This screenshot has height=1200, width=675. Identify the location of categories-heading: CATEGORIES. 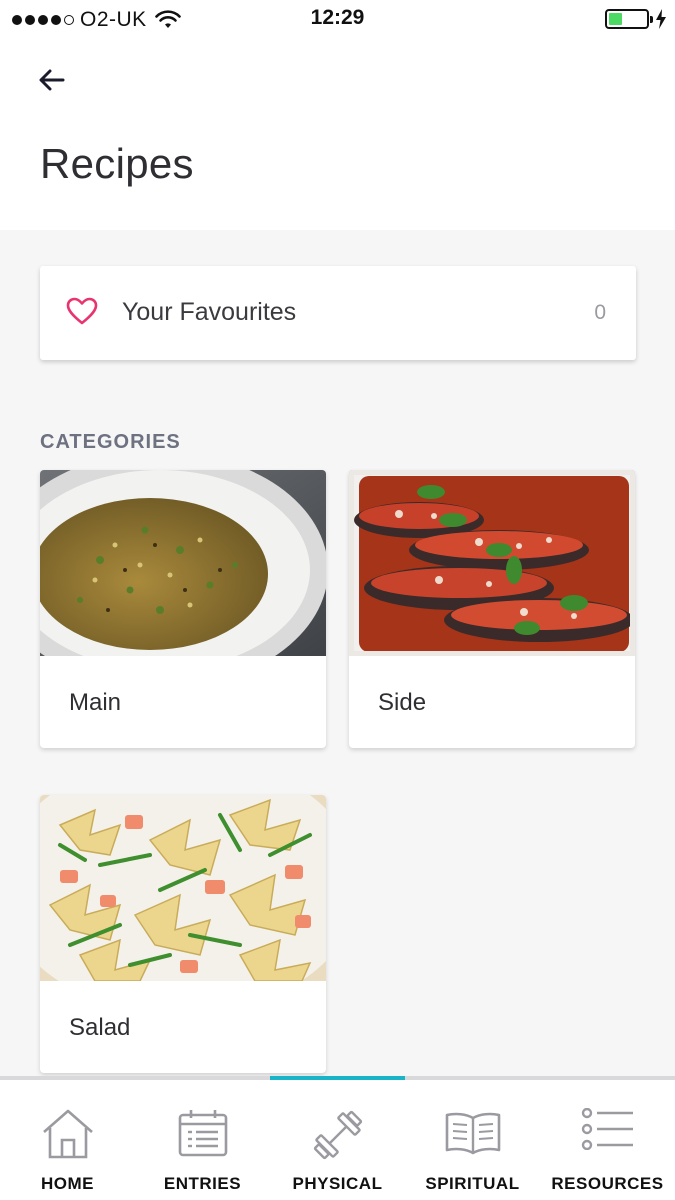
(110, 442).